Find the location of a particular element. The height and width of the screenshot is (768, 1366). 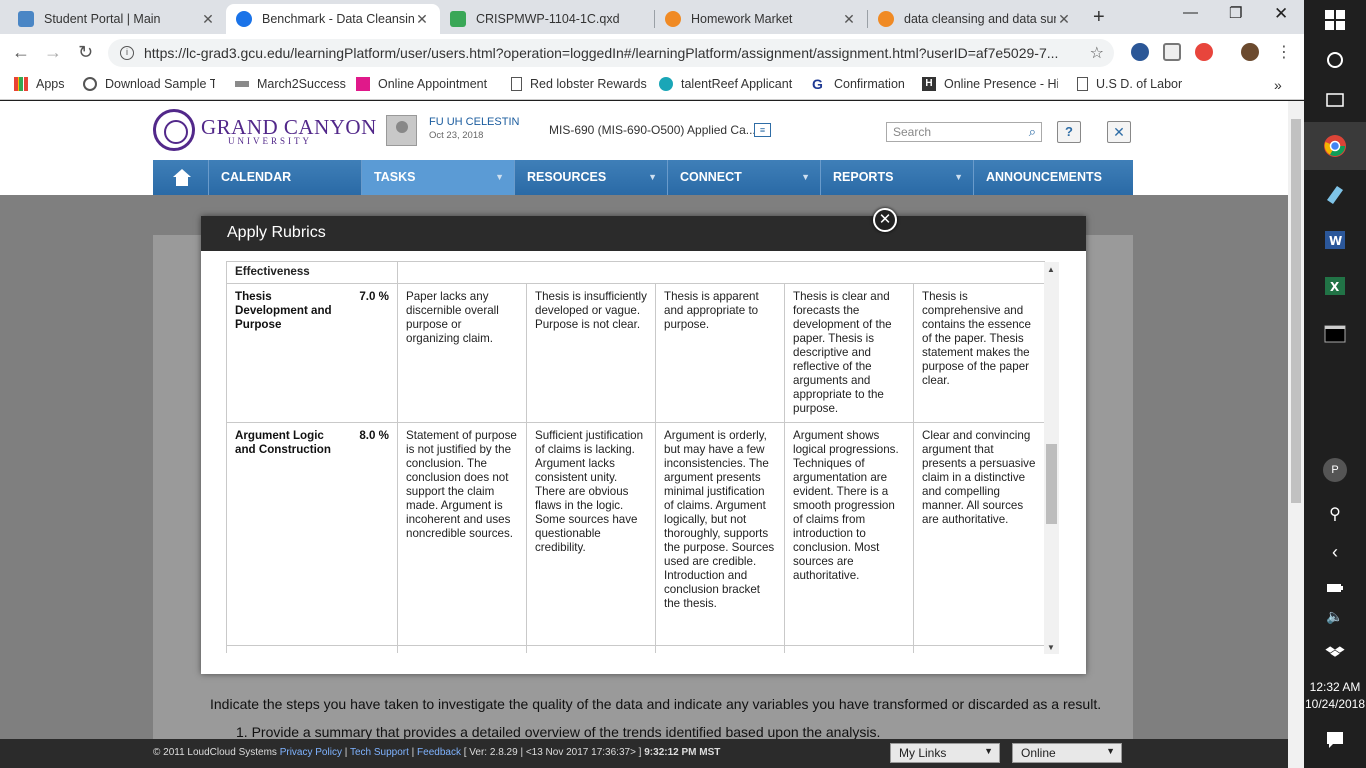

bookmarks-overflow-icon: » is located at coordinates (1278, 85).